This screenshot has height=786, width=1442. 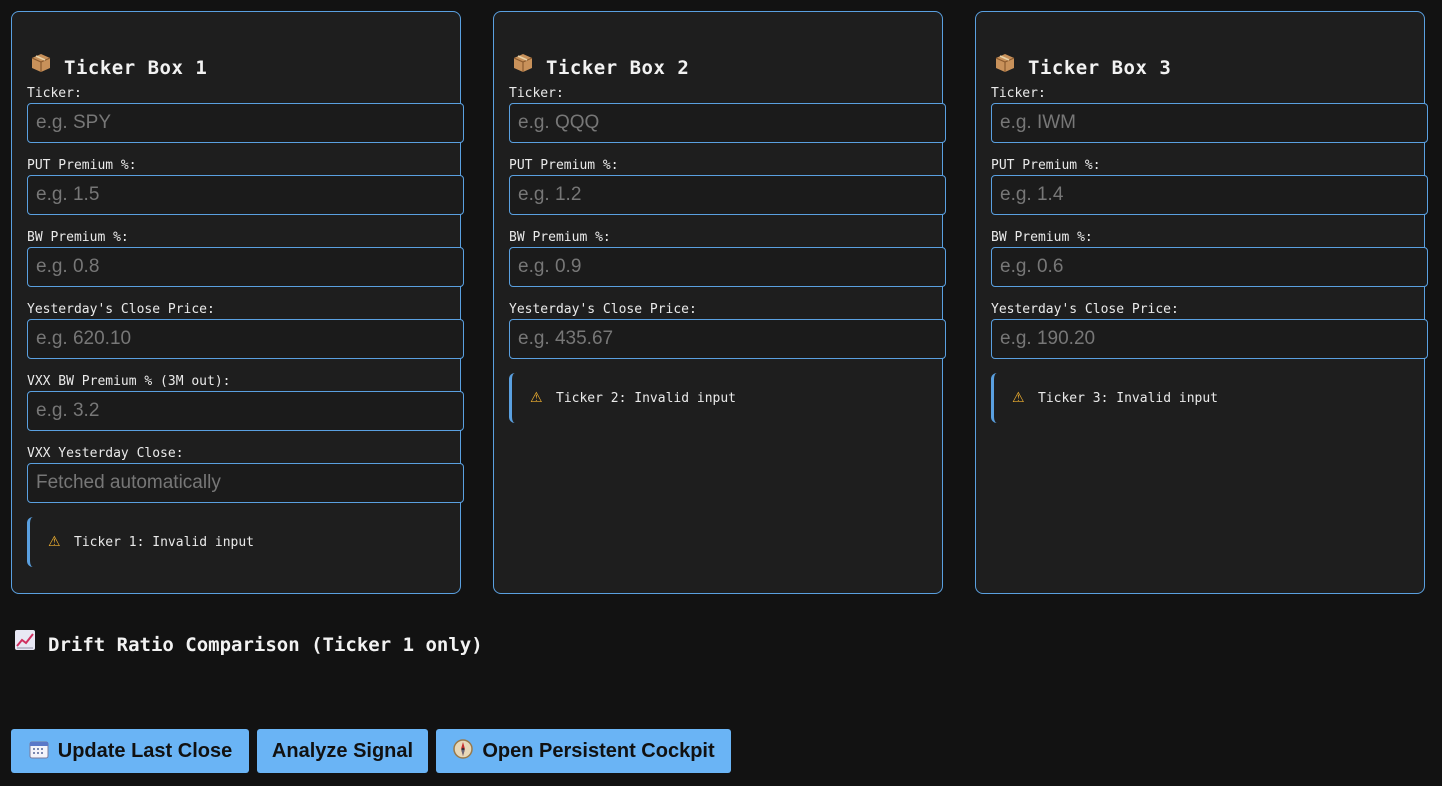 I want to click on update-last-close-button: Update Last Close, so click(x=130, y=751).